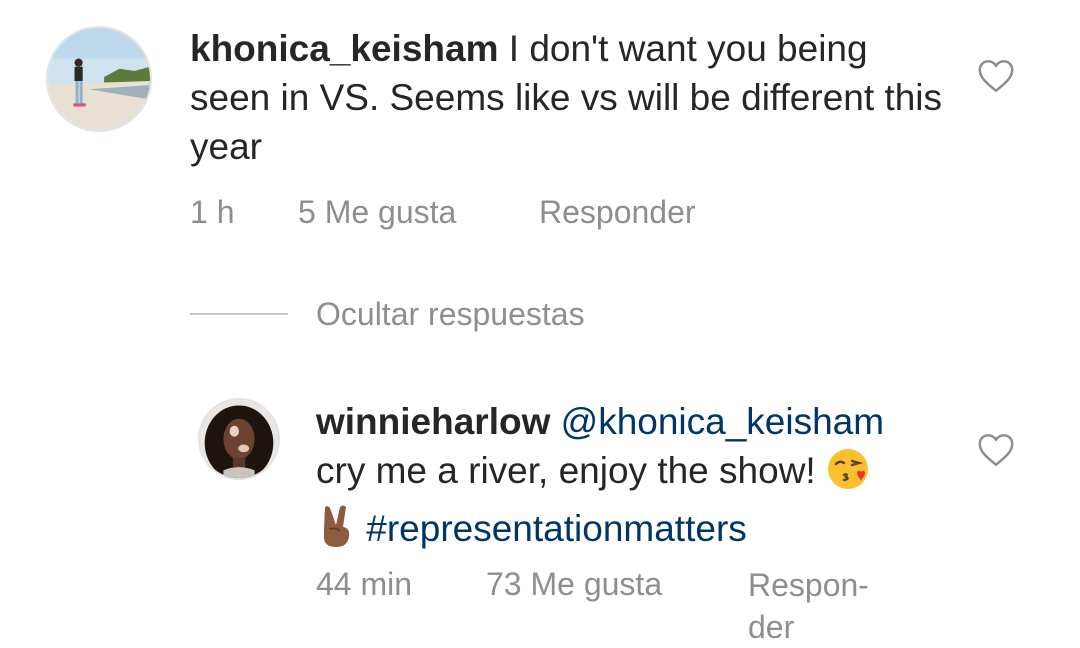 The width and height of the screenshot is (1080, 648). What do you see at coordinates (344, 48) in the screenshot?
I see `comment-username: khonica_keisham` at bounding box center [344, 48].